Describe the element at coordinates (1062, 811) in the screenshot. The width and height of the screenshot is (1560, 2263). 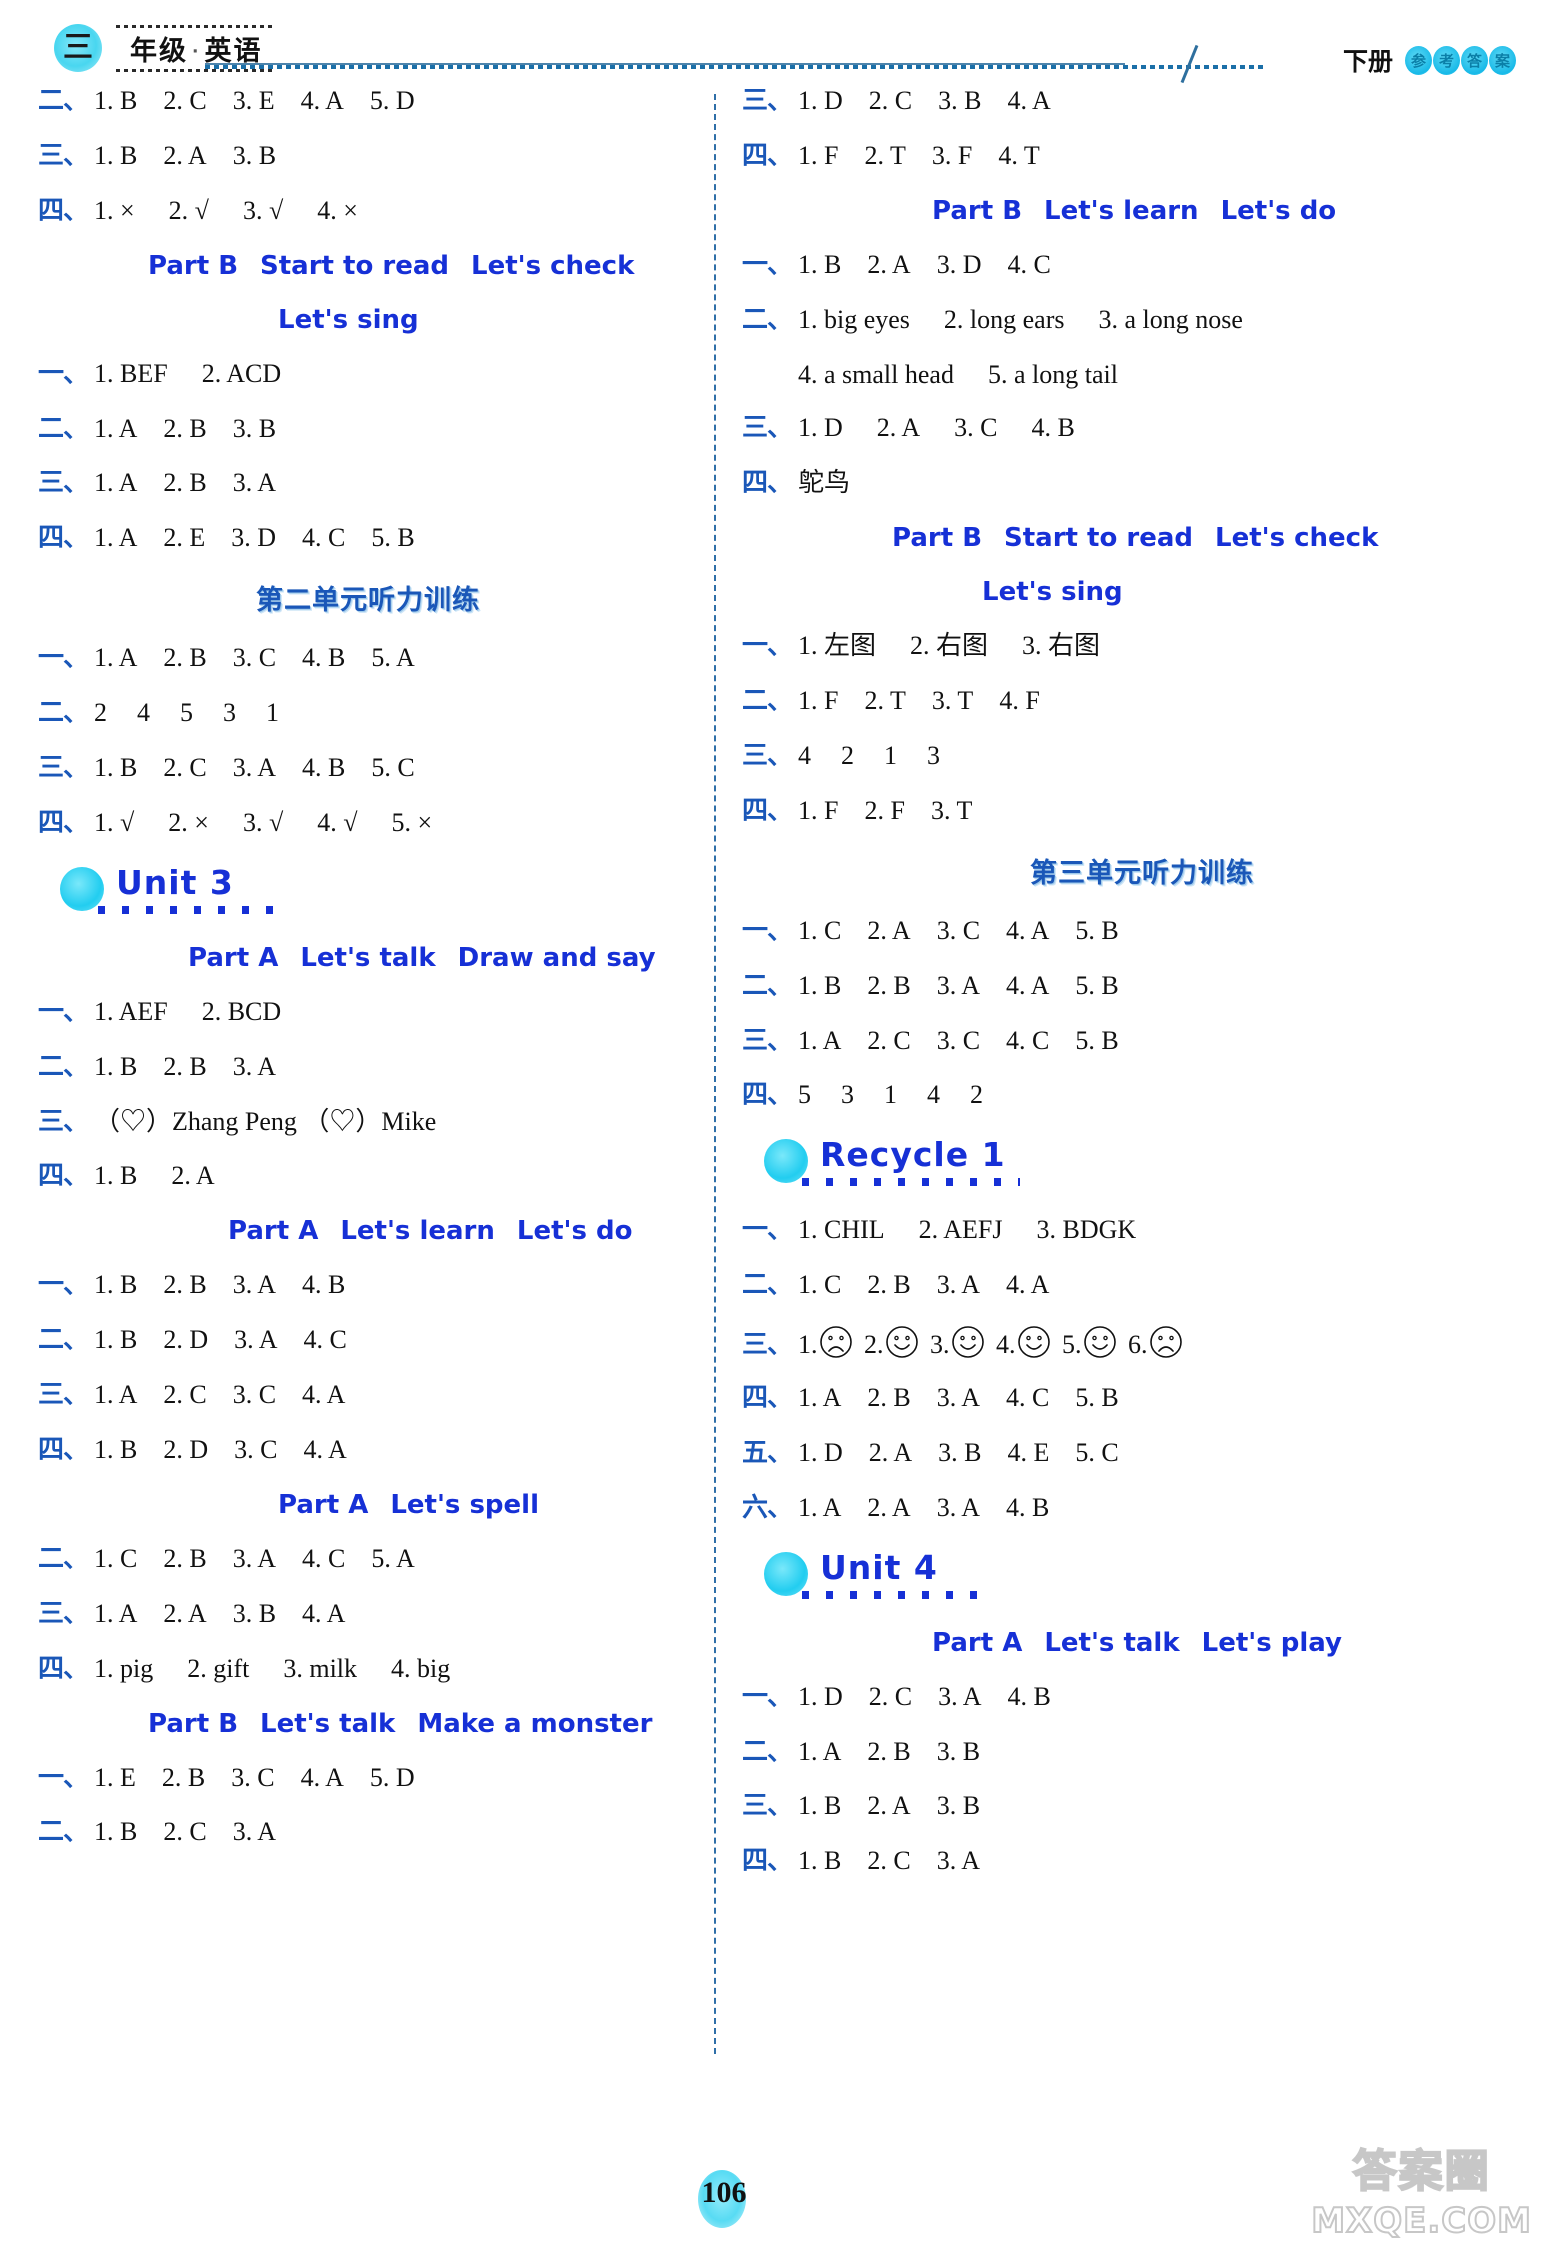
I see `answer-row: 四、 1. F 2. F 3. T` at that location.